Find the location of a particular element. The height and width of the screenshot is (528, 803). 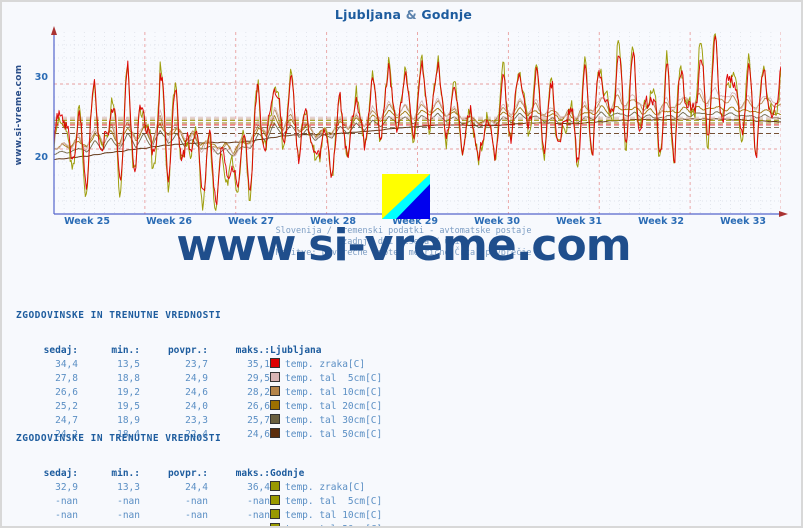

legend-row: -nan -nan -nan -nan temp. tal 10cm[C] is located at coordinates (199, 516).